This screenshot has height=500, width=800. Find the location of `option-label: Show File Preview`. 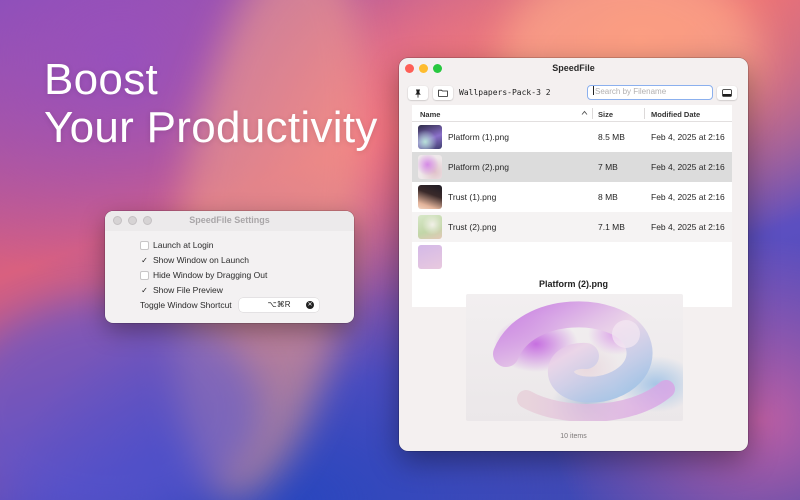

option-label: Show File Preview is located at coordinates (188, 290).